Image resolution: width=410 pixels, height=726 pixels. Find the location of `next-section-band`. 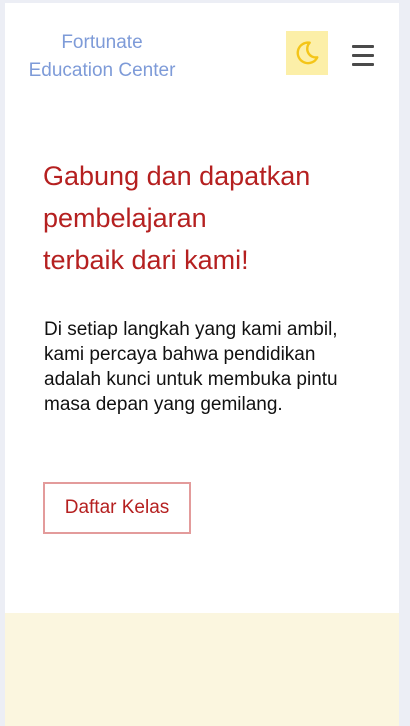

next-section-band is located at coordinates (202, 669).